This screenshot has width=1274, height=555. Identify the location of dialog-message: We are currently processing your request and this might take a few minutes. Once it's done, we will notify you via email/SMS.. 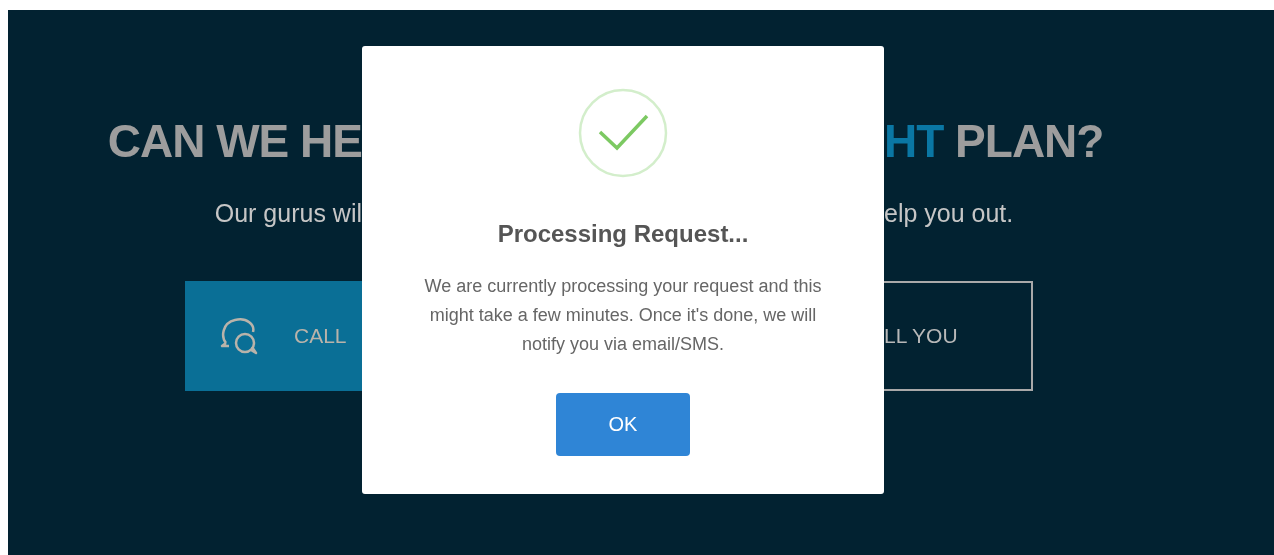
(623, 315).